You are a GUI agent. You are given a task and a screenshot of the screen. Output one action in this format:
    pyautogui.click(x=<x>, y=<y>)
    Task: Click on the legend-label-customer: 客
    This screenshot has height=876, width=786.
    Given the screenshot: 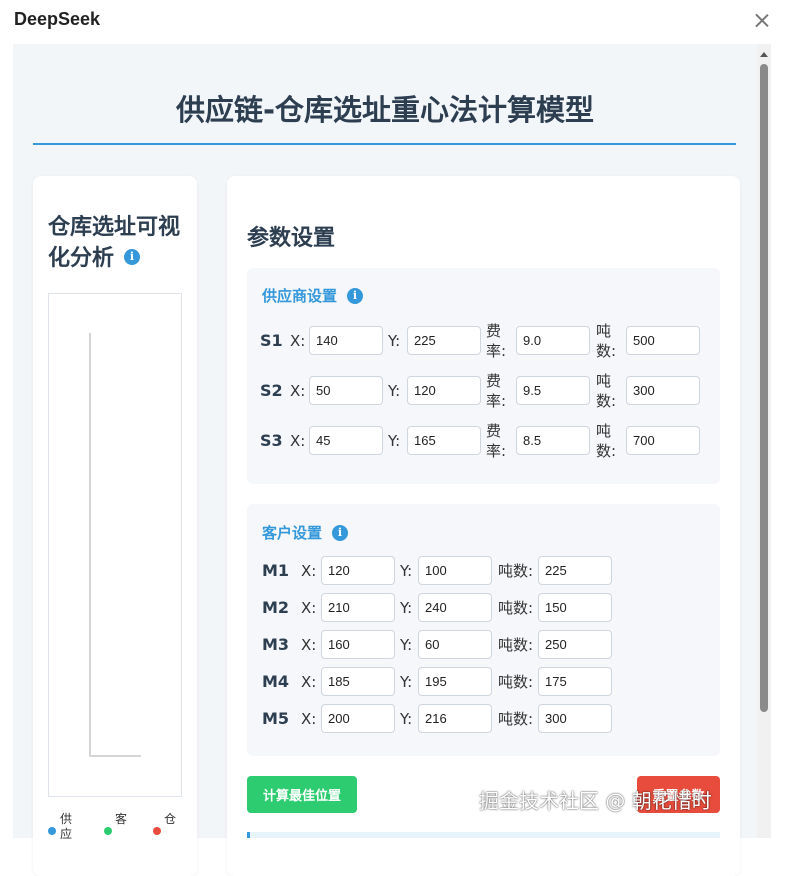 What is the action you would take?
    pyautogui.click(x=121, y=819)
    